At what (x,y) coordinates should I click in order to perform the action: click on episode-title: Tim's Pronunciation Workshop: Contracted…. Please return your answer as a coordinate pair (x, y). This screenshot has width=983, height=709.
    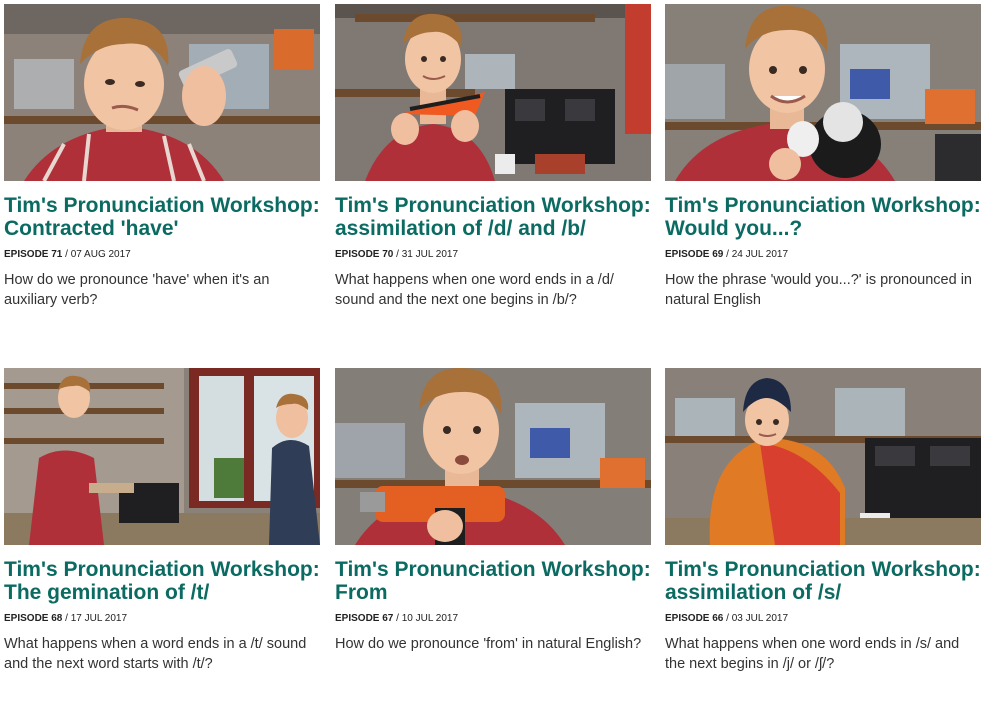
    Looking at the image, I should click on (162, 217).